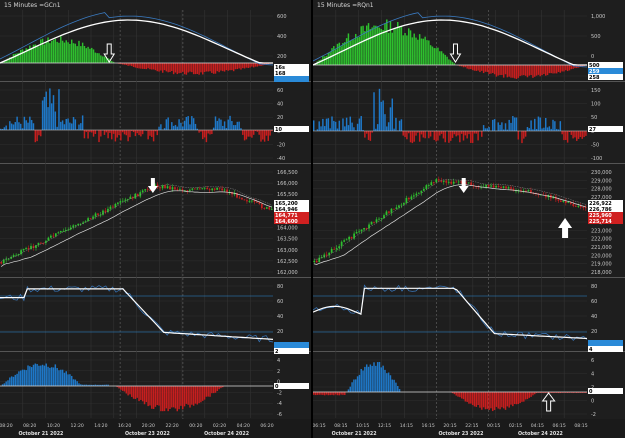  Describe the element at coordinates (291, 79) in the screenshot. I see `value-badge` at that location.